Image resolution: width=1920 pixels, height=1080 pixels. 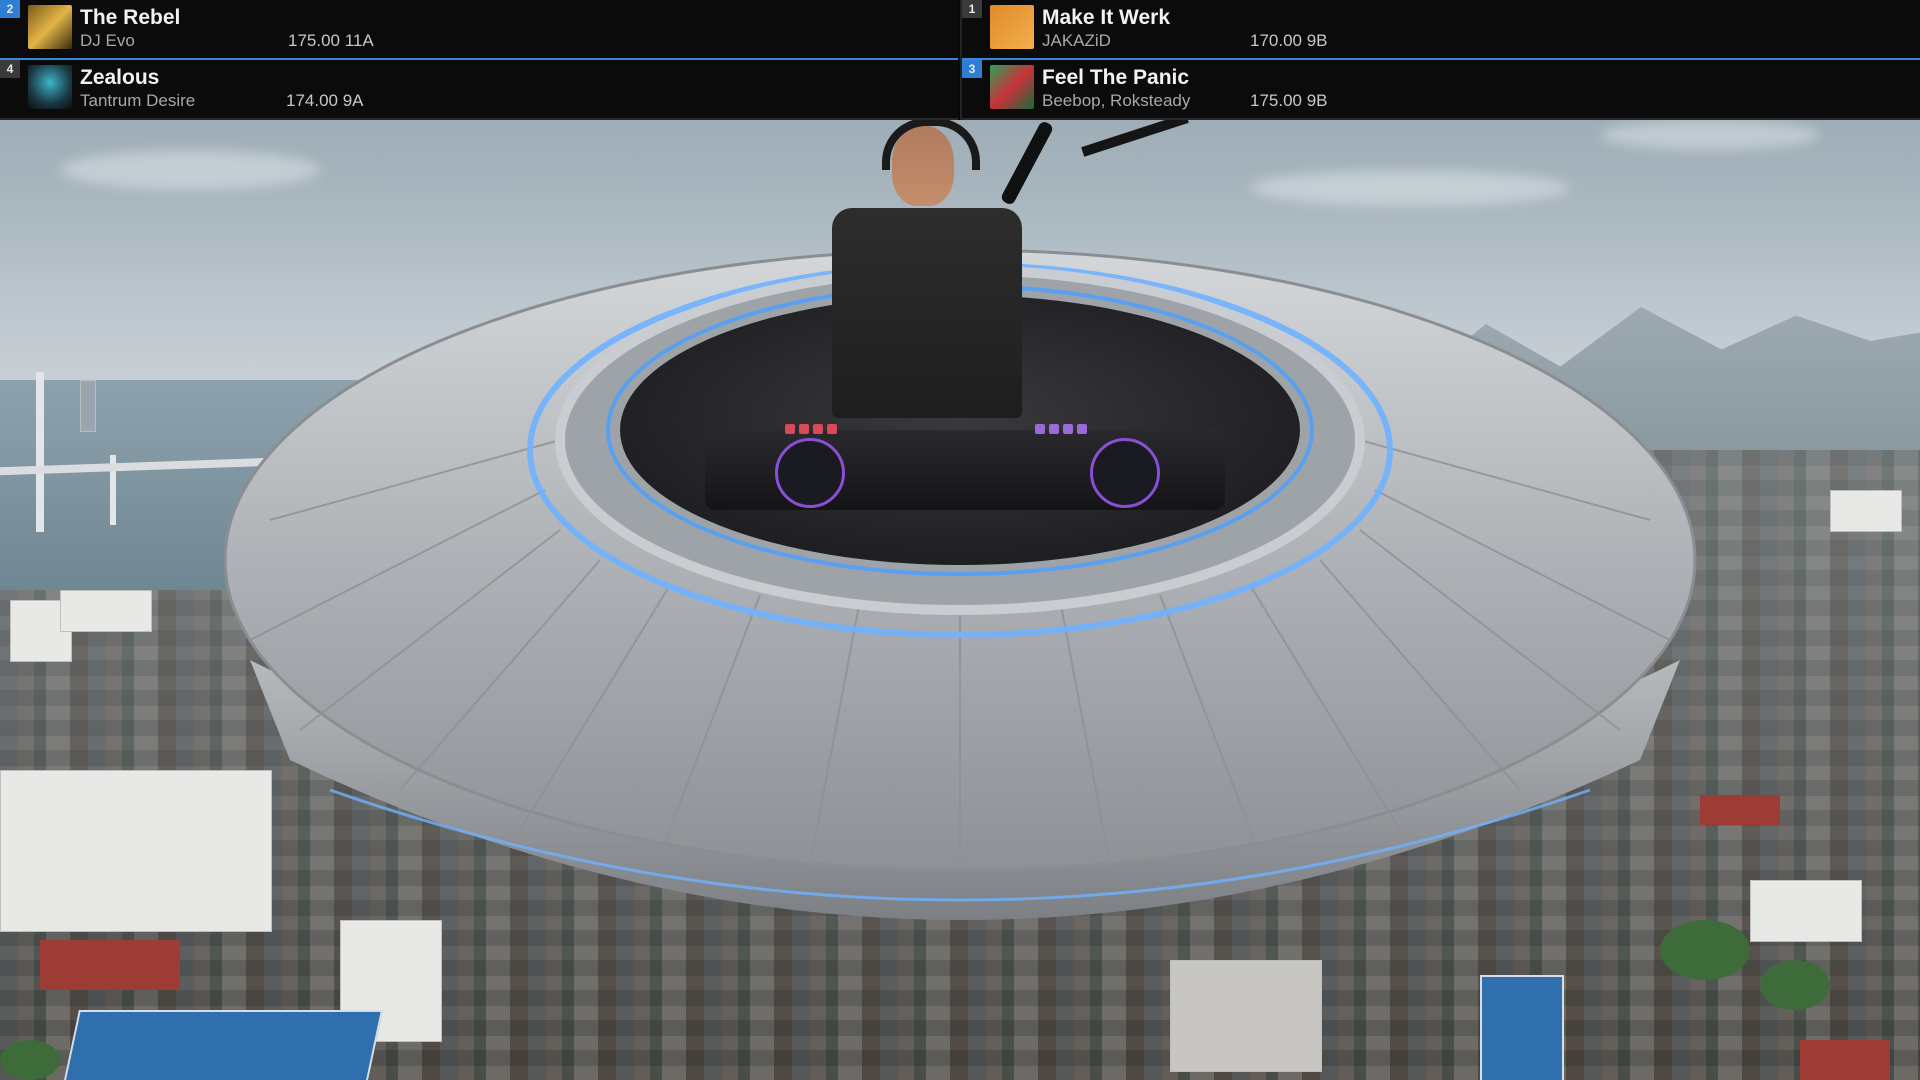 What do you see at coordinates (972, 9) in the screenshot?
I see `deck-number-badge: 1` at bounding box center [972, 9].